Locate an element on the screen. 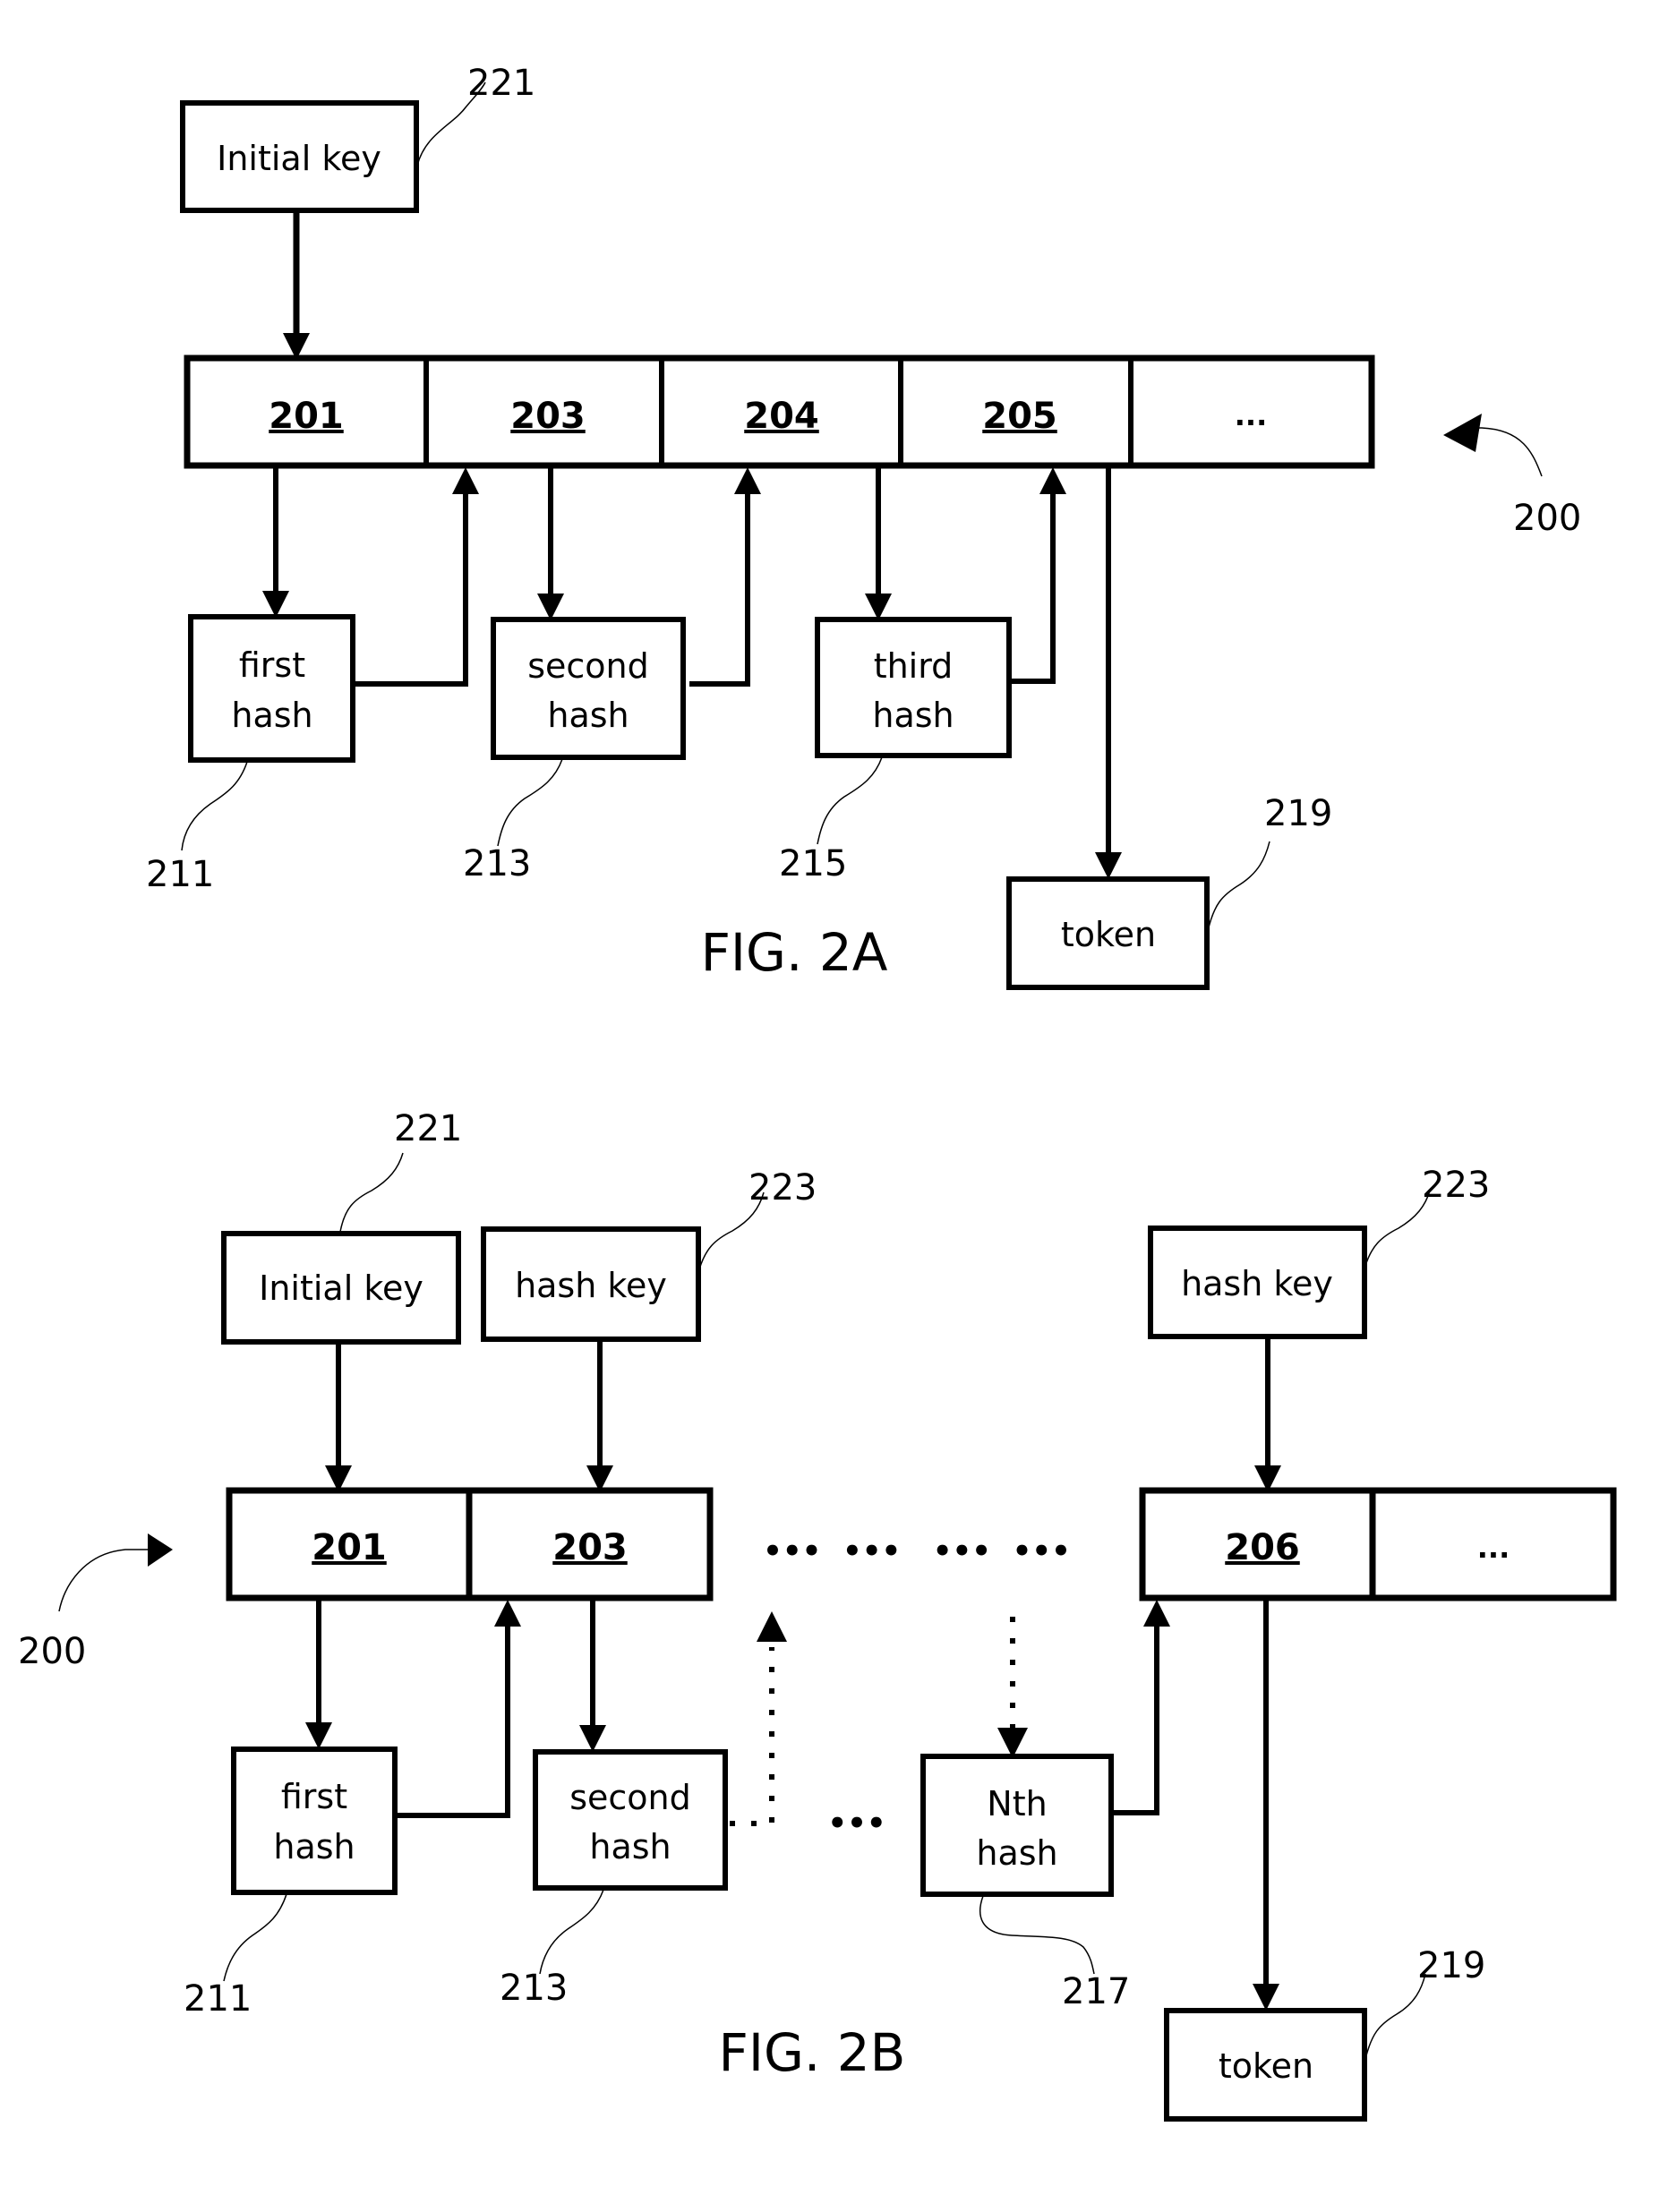  arrow-201-to-first-hash-2b is located at coordinates (318, 1673).